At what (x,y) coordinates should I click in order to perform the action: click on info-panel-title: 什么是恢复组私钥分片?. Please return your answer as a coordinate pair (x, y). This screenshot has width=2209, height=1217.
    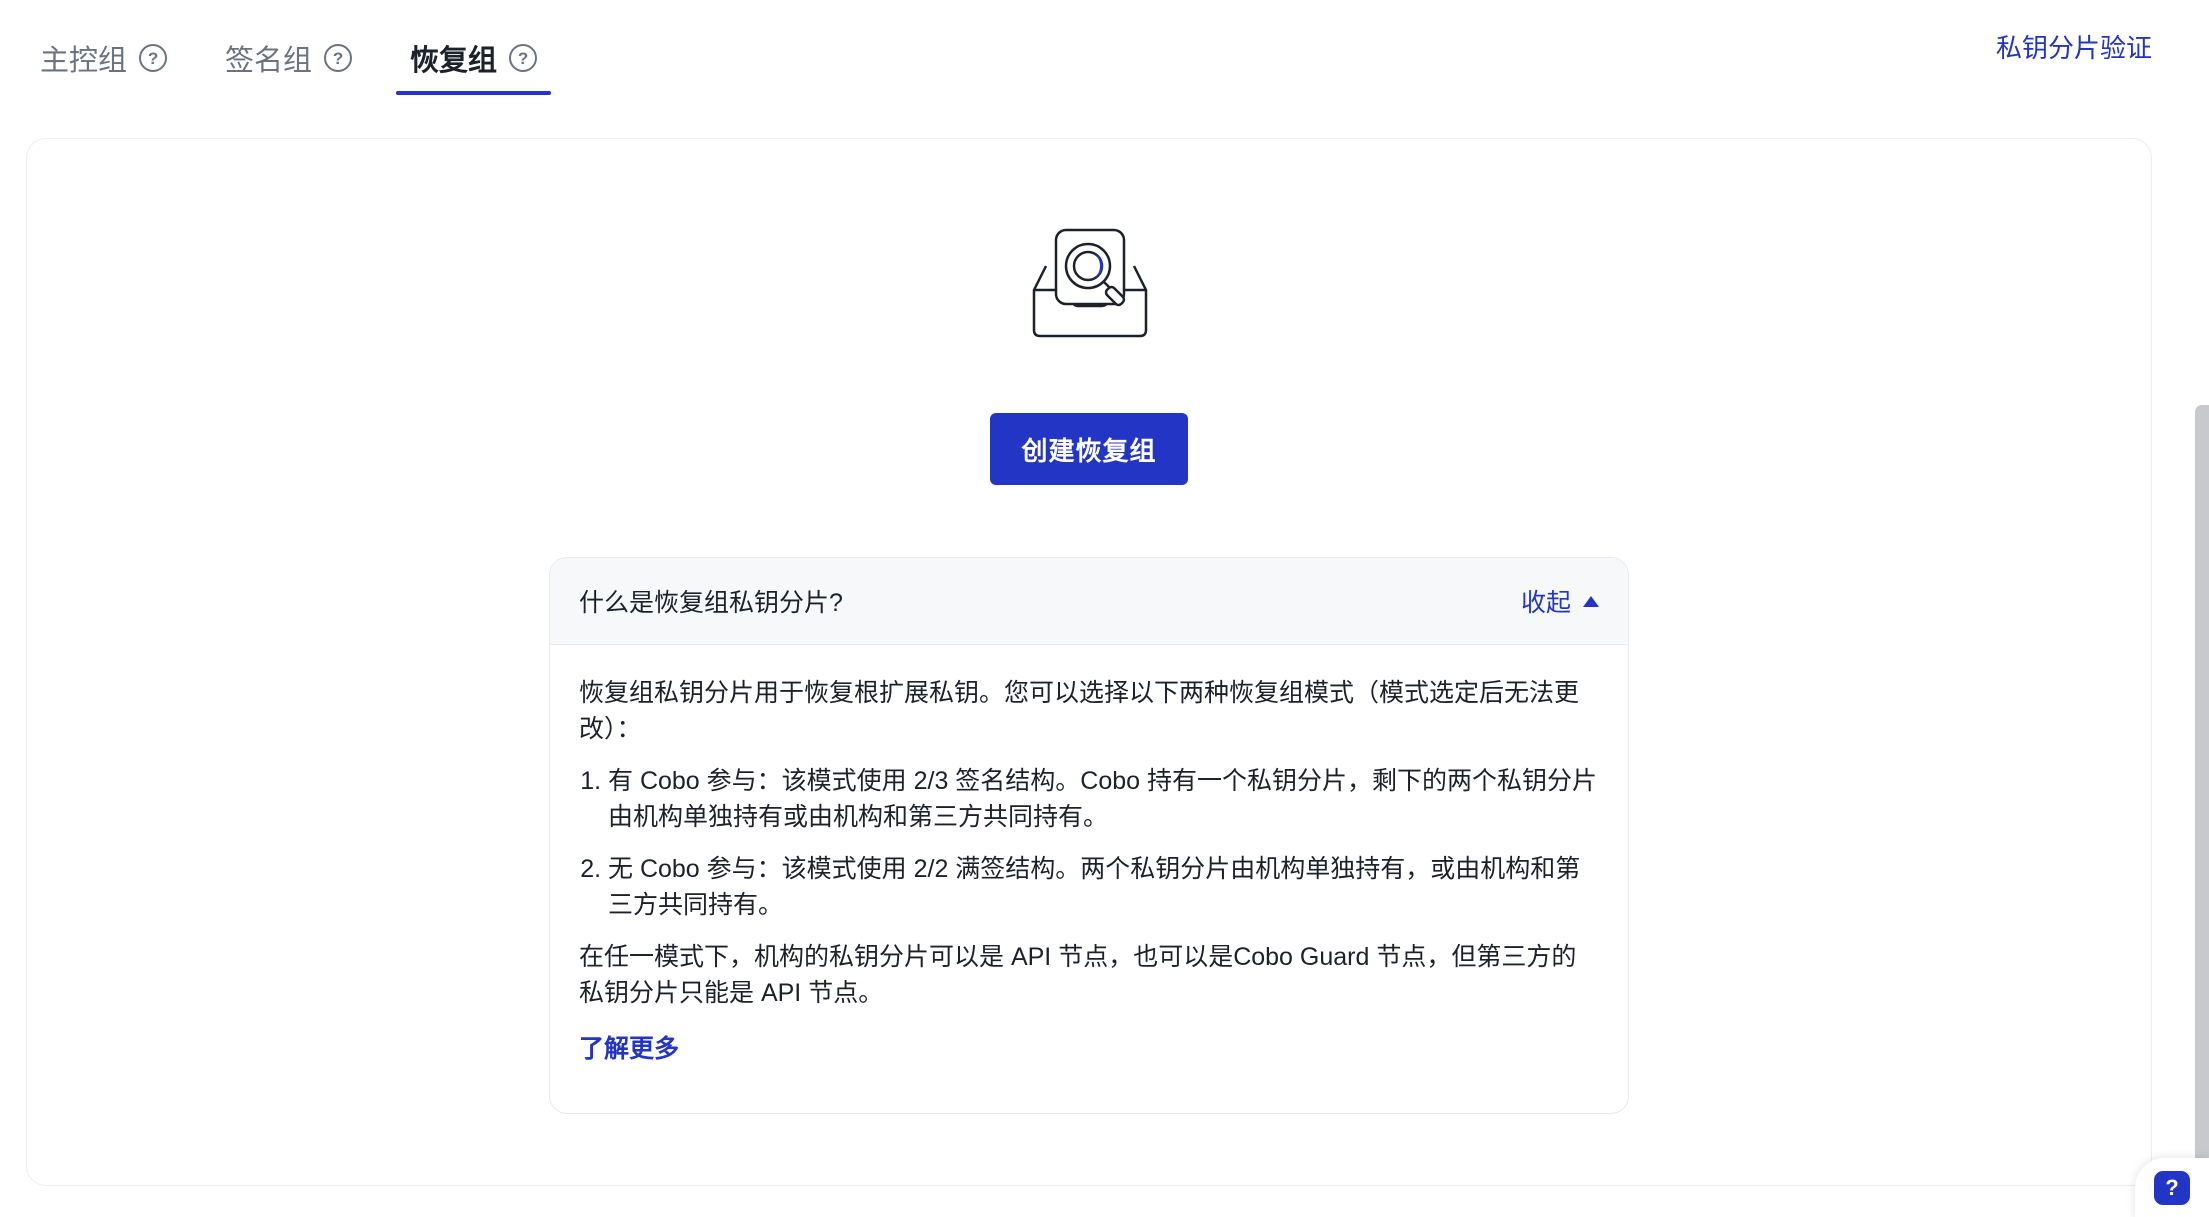
    Looking at the image, I should click on (711, 603).